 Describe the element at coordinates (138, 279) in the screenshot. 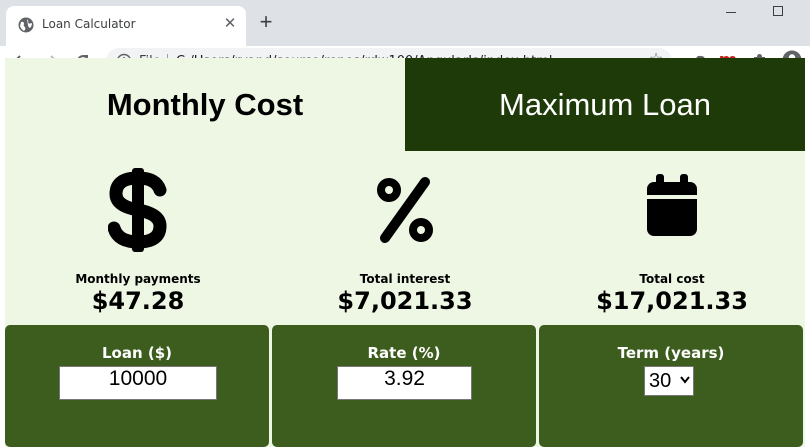

I see `monthly-payments-label: Monthly payments` at that location.